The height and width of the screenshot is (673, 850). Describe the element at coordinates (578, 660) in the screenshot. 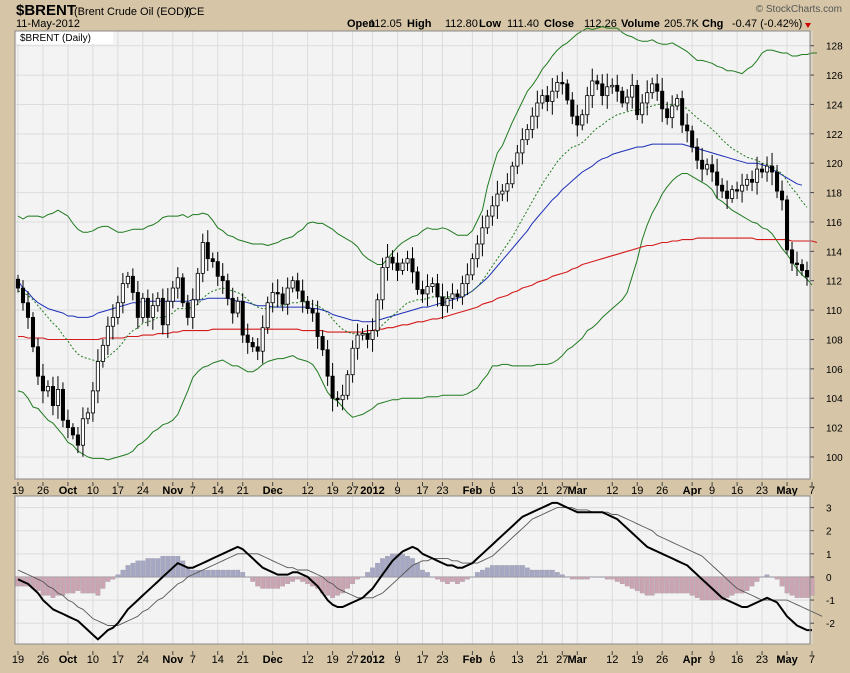

I see `x-tick-label: Mar` at that location.